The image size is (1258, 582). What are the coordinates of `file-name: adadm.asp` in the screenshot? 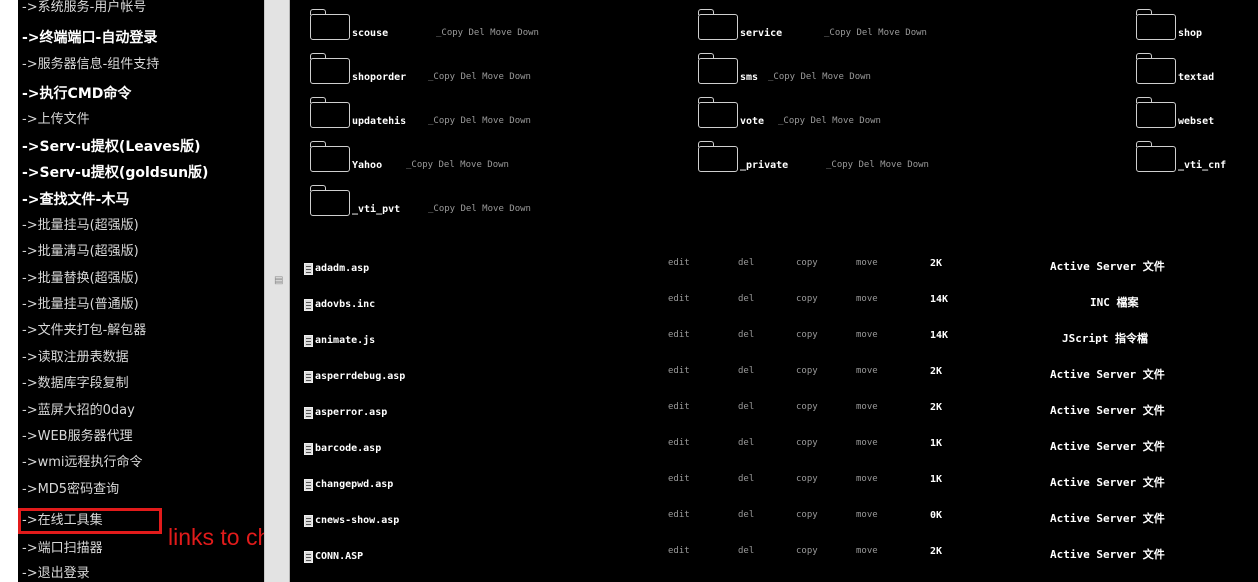 It's located at (342, 268).